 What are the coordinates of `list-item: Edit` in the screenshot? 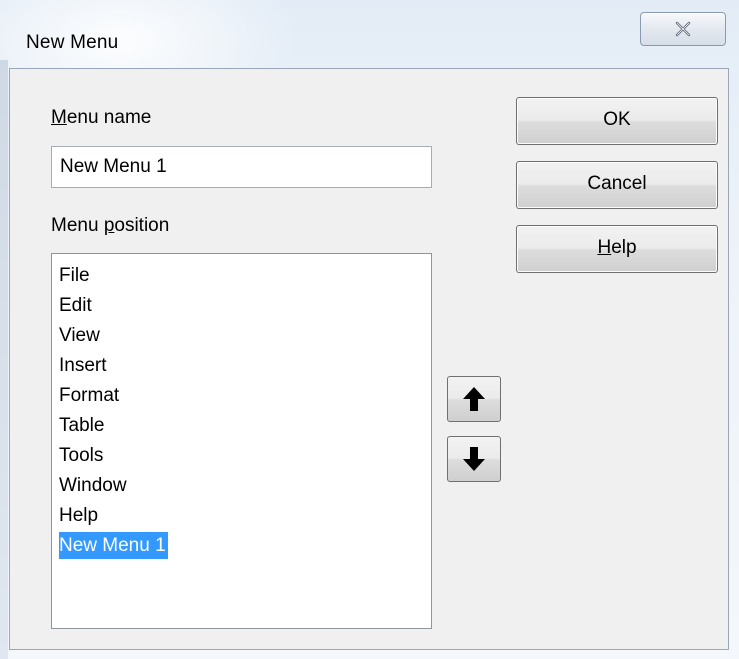 It's located at (241, 306).